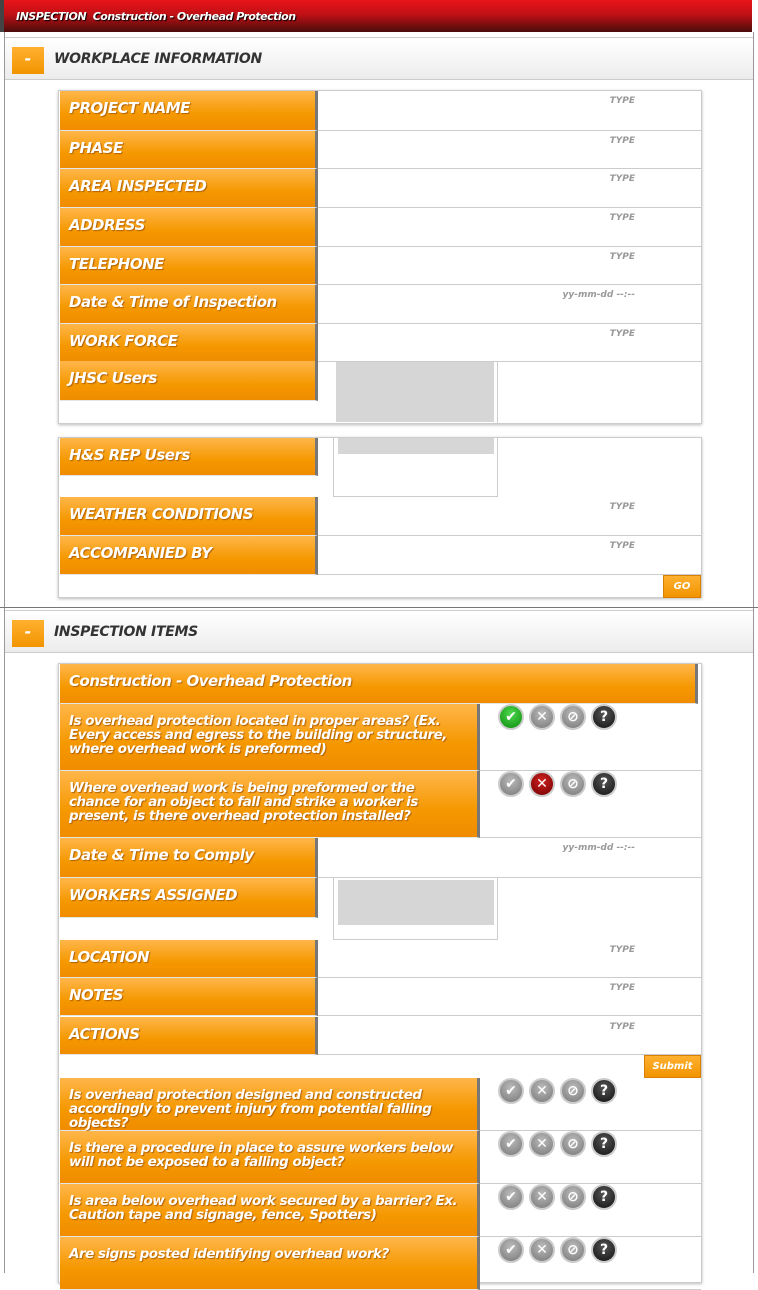 The height and width of the screenshot is (1290, 758). What do you see at coordinates (189, 111) in the screenshot?
I see `field-project-name-label: PROJECT NAME` at bounding box center [189, 111].